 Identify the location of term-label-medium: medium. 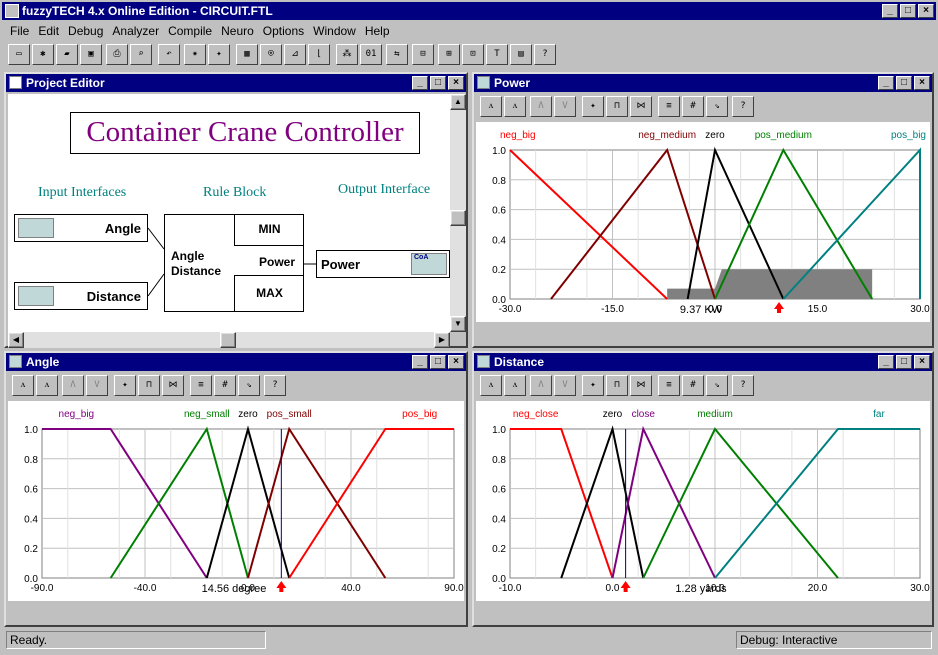
(715, 414).